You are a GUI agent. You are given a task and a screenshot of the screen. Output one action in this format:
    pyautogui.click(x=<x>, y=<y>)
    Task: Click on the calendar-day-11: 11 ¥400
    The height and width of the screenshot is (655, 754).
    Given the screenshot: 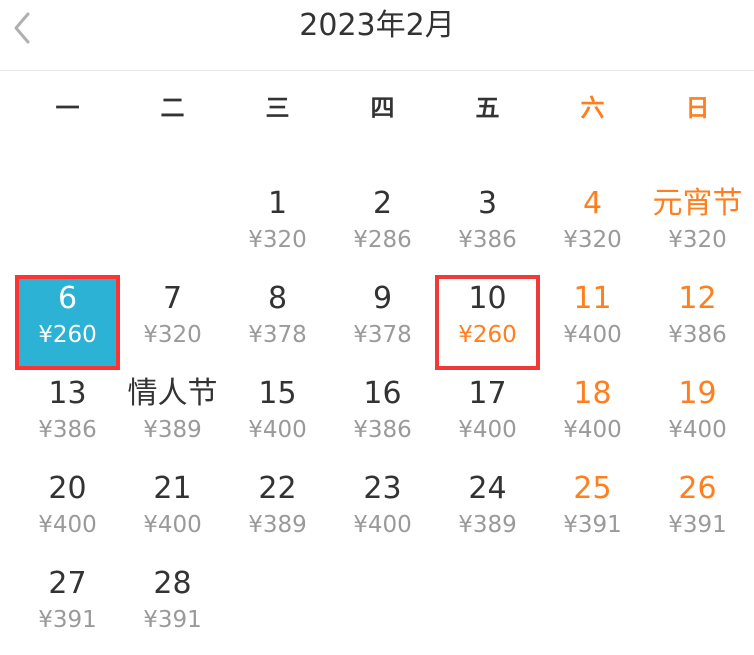 What is the action you would take?
    pyautogui.click(x=592, y=322)
    